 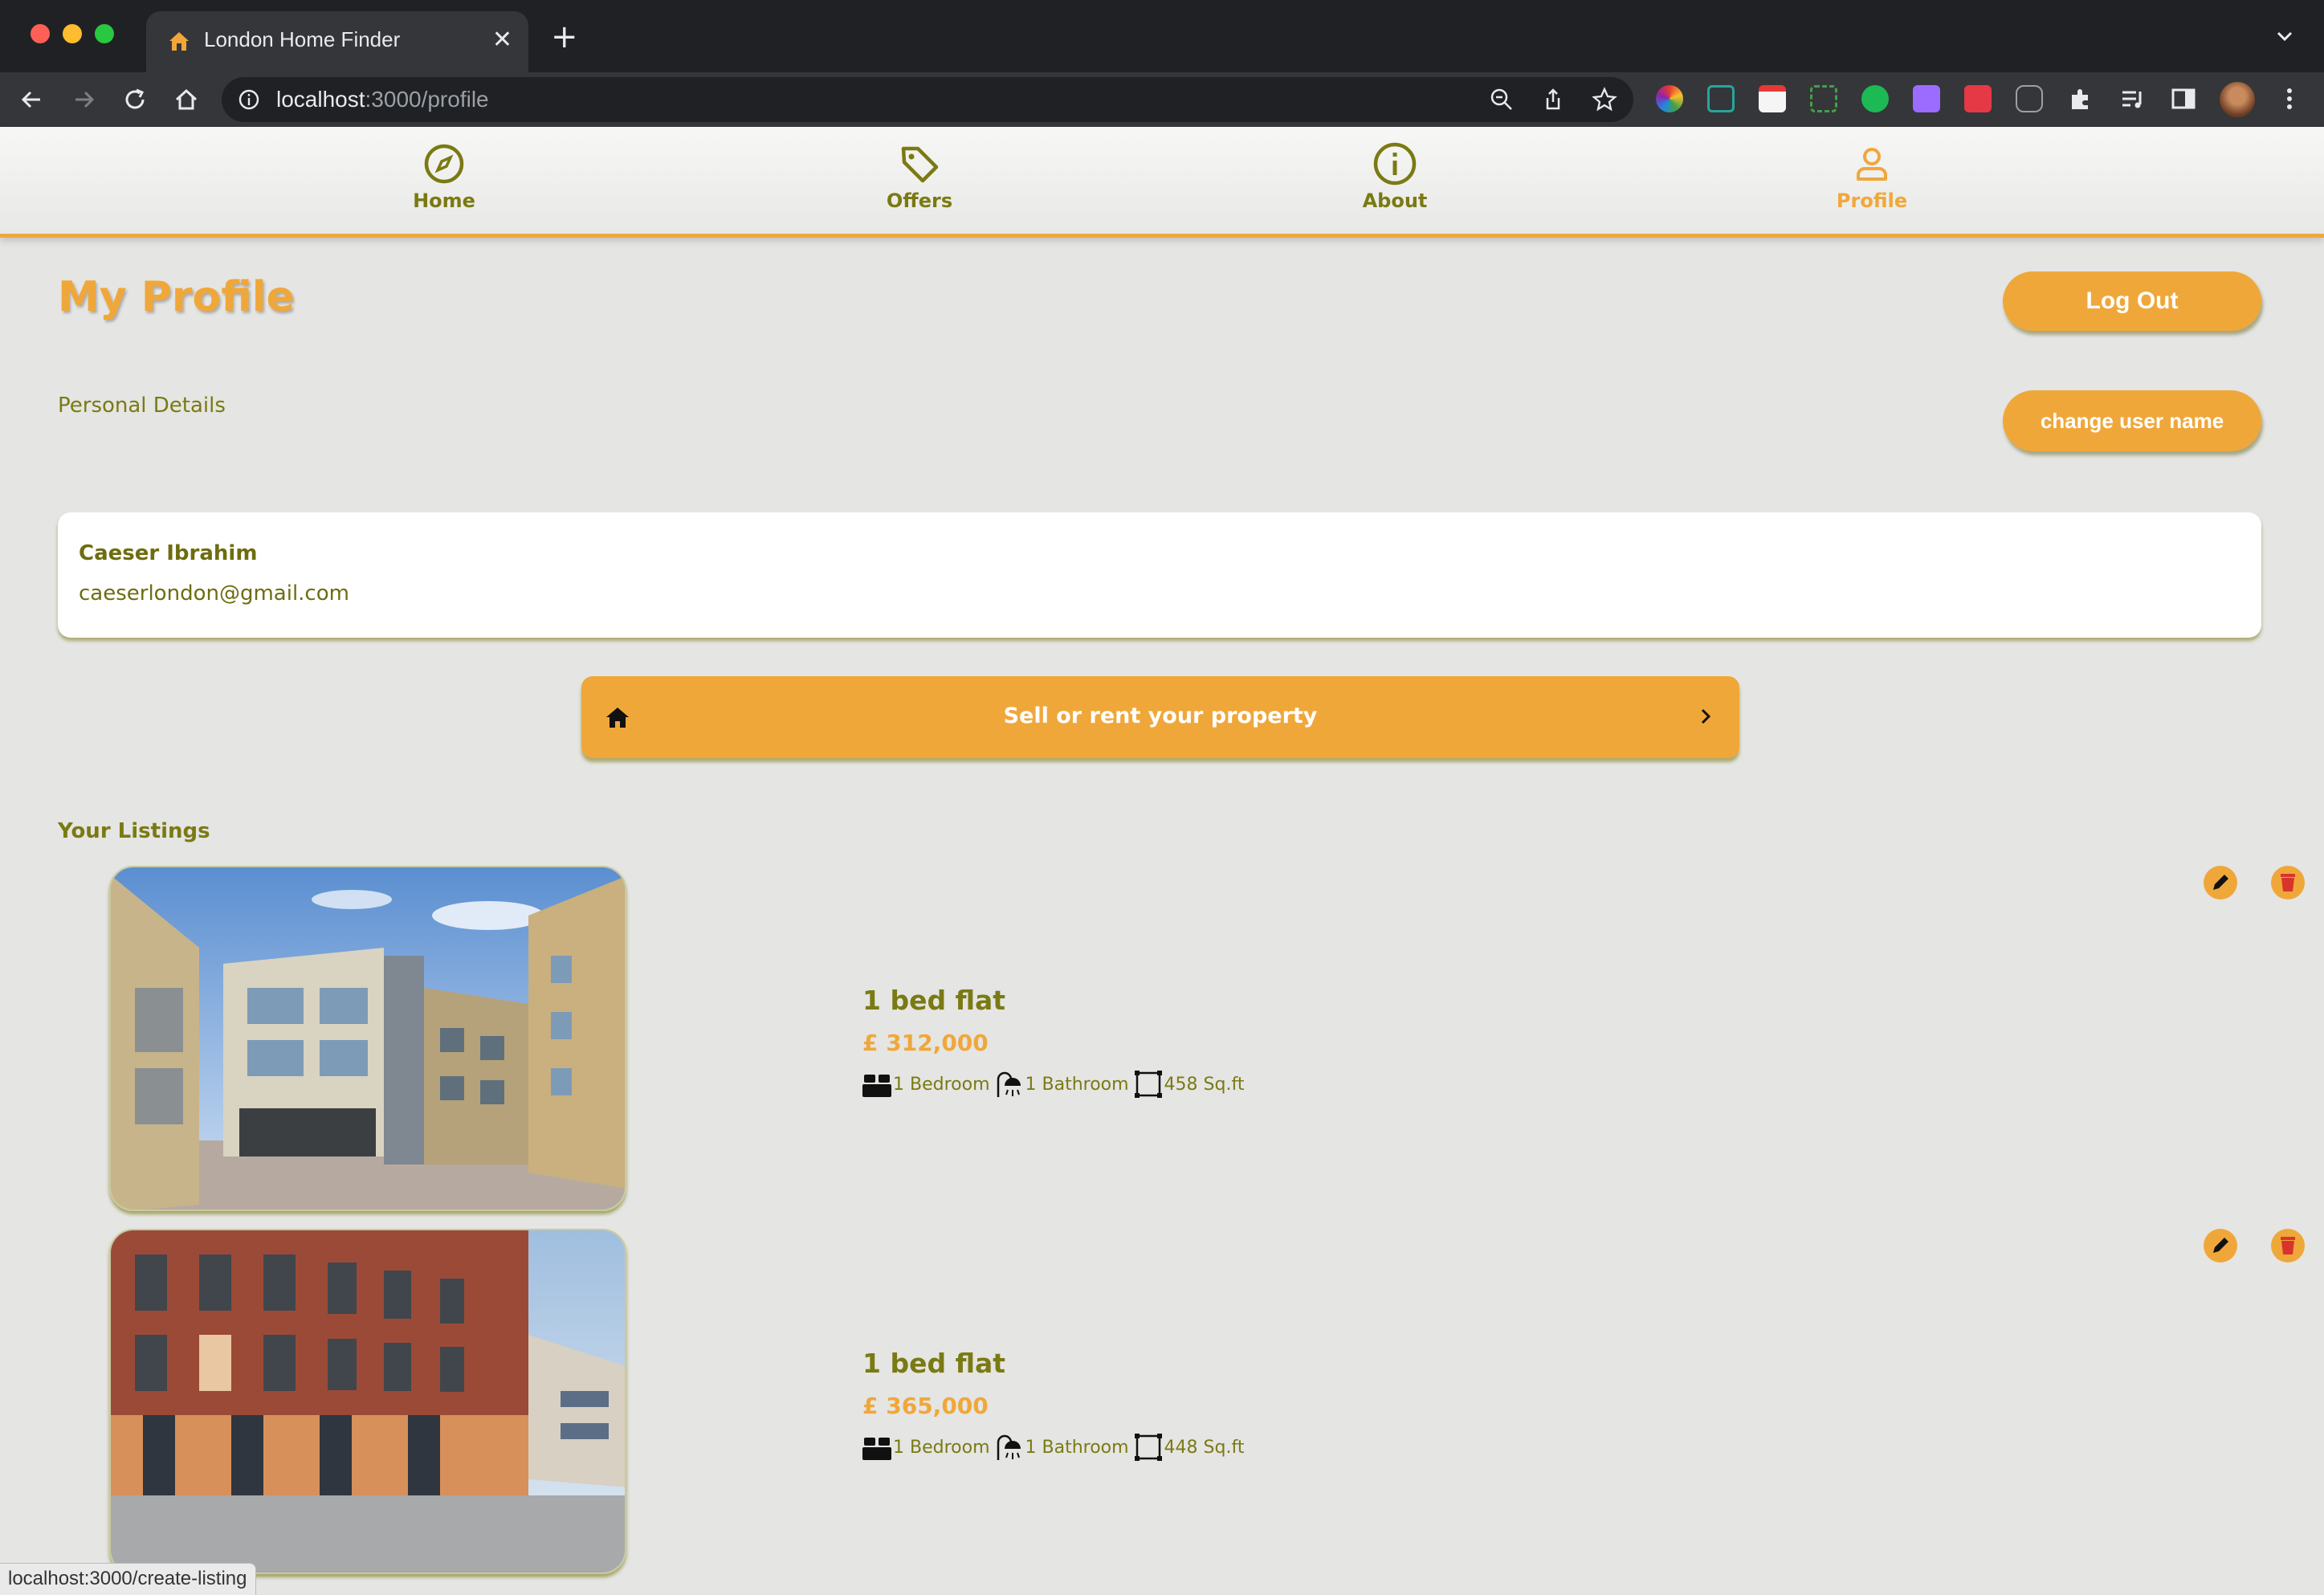 What do you see at coordinates (1605, 99) in the screenshot?
I see `bookmark-star-icon` at bounding box center [1605, 99].